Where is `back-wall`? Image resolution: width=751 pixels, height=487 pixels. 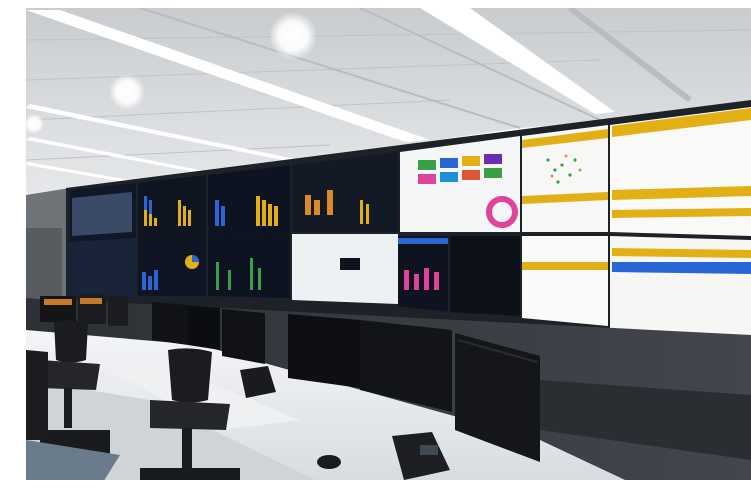 back-wall is located at coordinates (48, 246).